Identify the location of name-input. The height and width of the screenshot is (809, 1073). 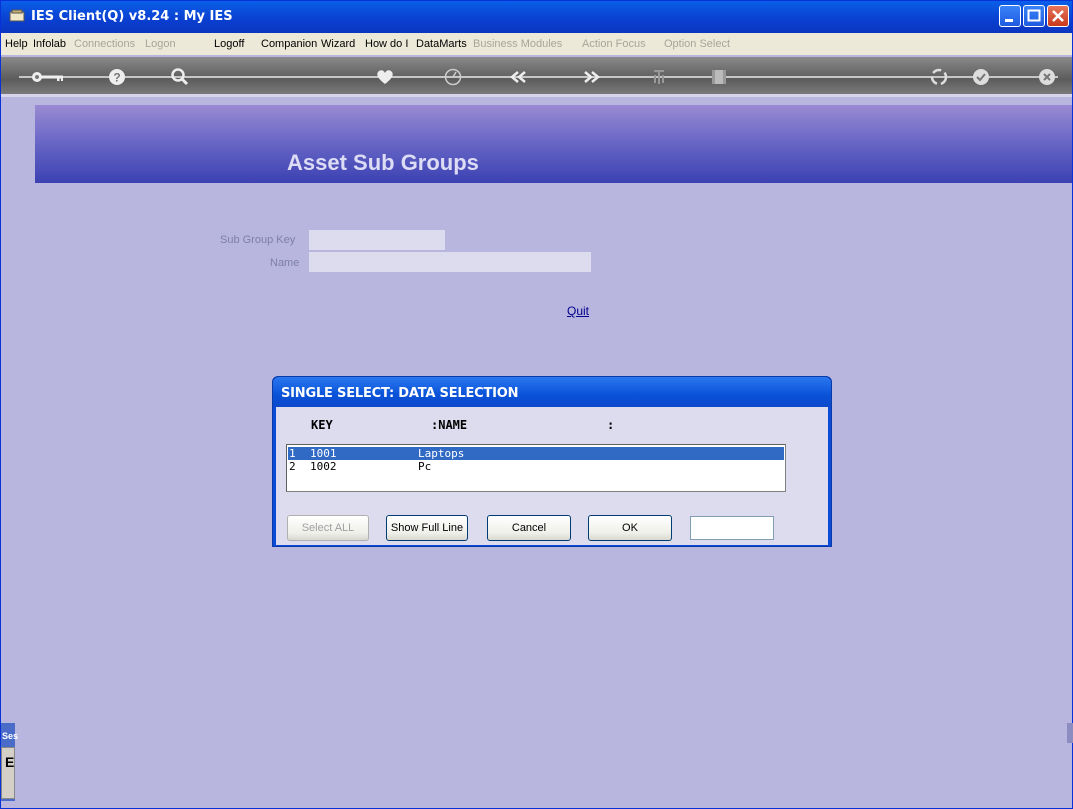
(450, 262).